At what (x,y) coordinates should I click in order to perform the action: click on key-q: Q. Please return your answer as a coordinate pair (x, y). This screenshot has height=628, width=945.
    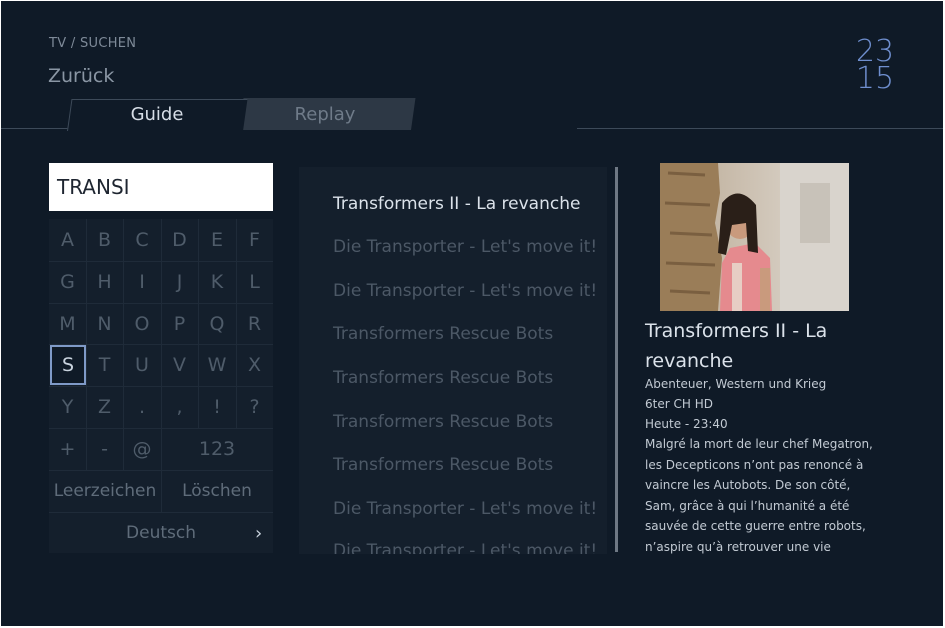
    Looking at the image, I should click on (217, 323).